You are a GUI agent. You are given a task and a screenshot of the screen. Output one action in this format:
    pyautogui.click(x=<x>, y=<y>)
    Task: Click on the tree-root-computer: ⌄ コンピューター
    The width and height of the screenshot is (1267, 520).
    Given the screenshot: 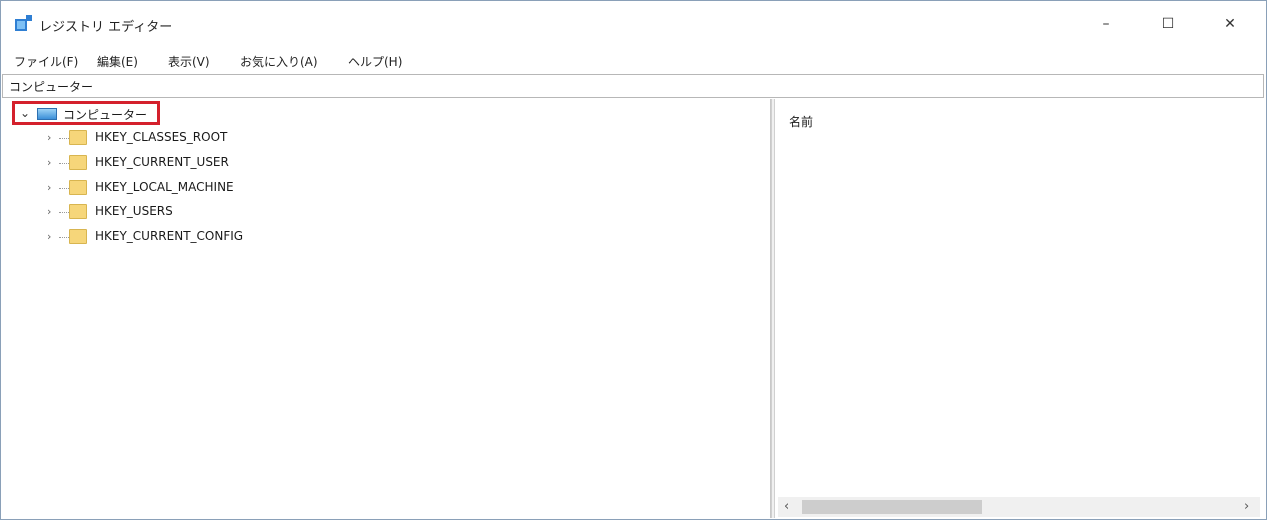 What is the action you would take?
    pyautogui.click(x=86, y=113)
    